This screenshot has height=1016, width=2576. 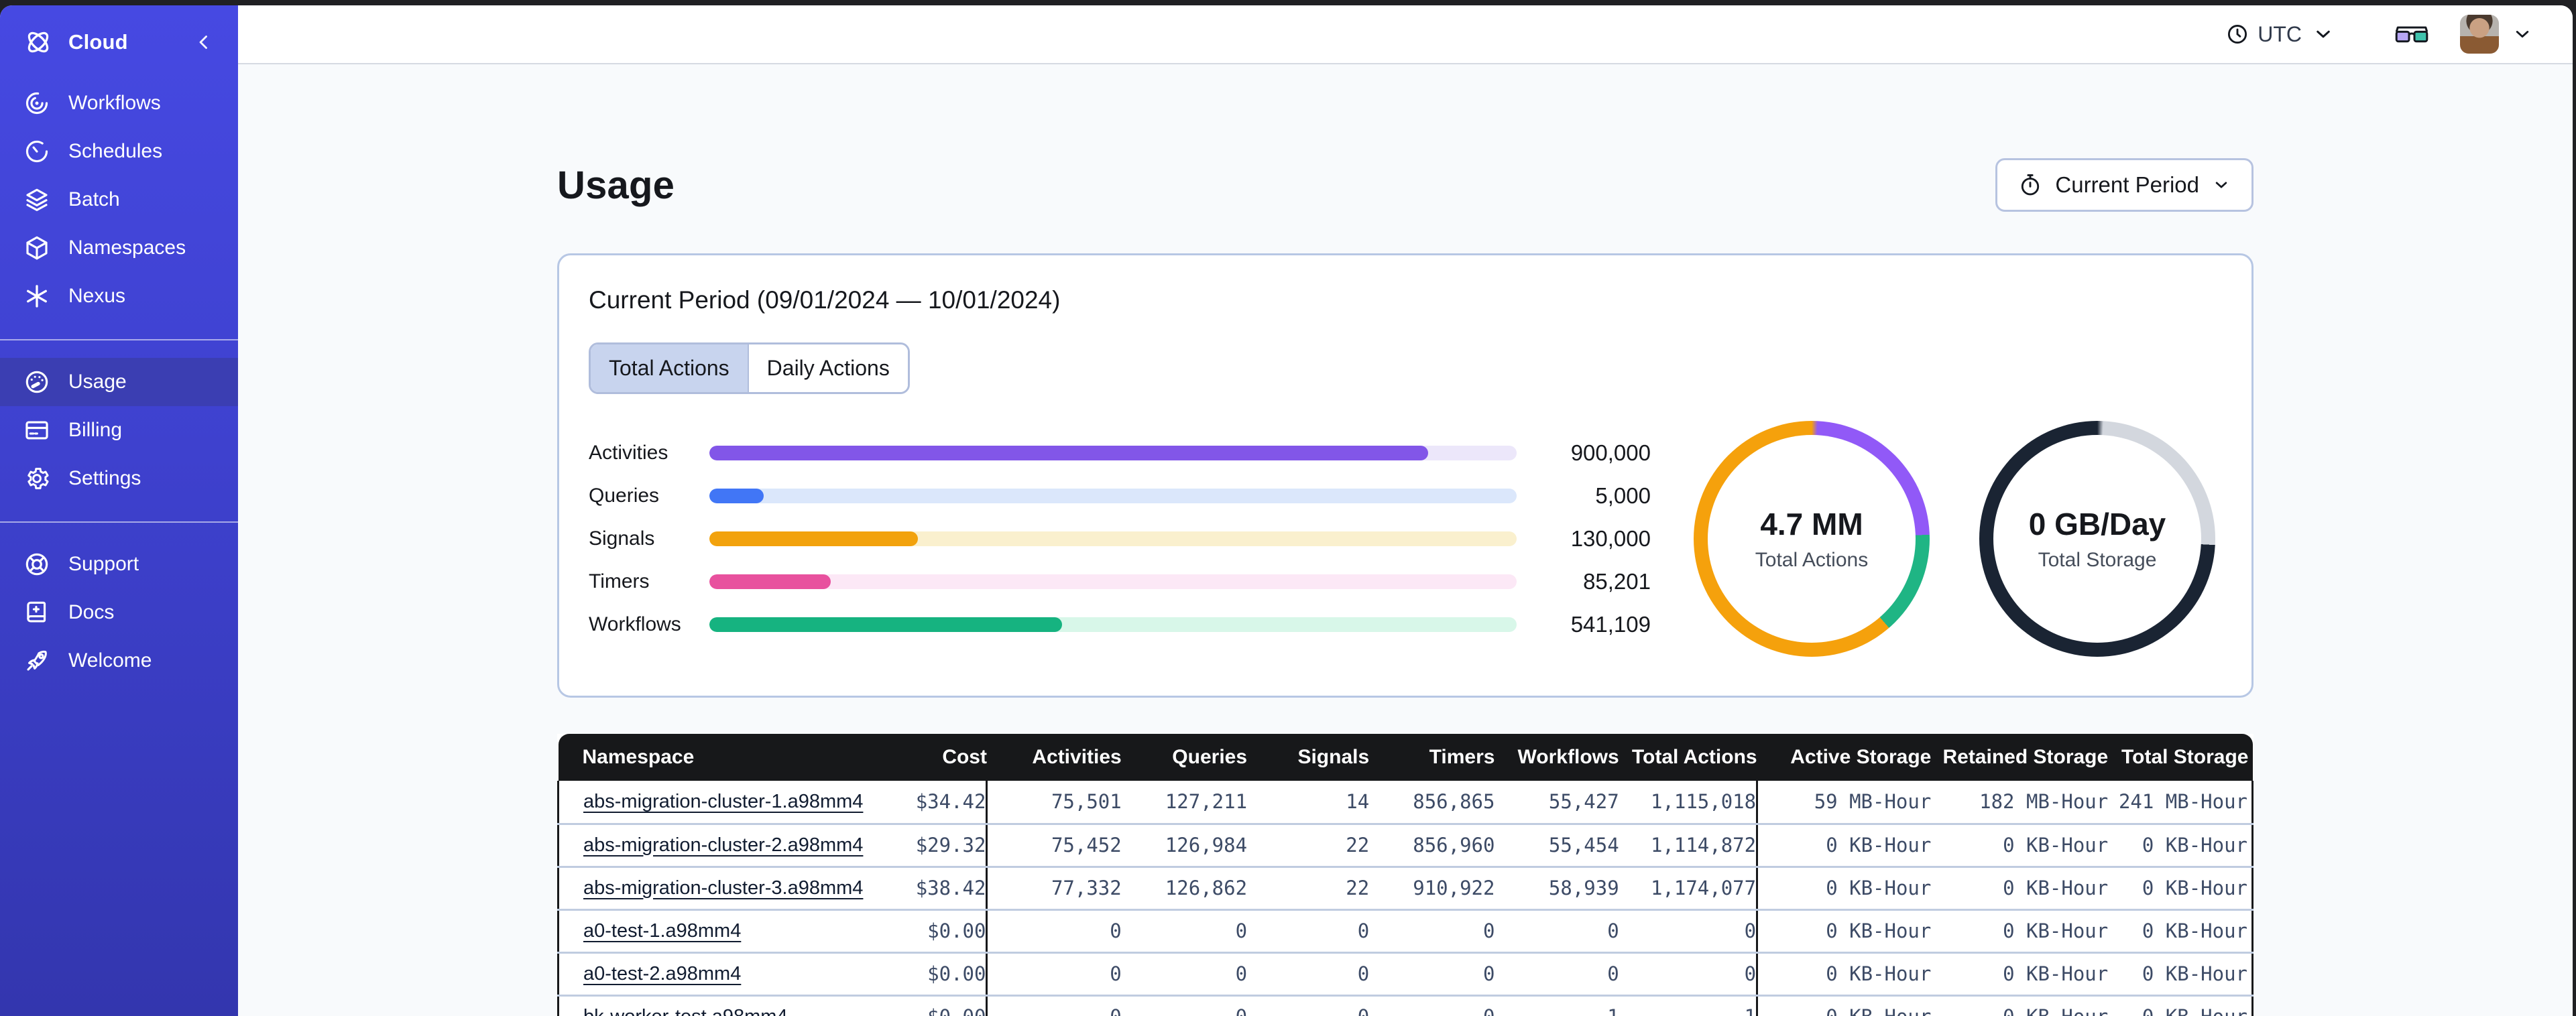 What do you see at coordinates (2237, 34) in the screenshot?
I see `clock-icon` at bounding box center [2237, 34].